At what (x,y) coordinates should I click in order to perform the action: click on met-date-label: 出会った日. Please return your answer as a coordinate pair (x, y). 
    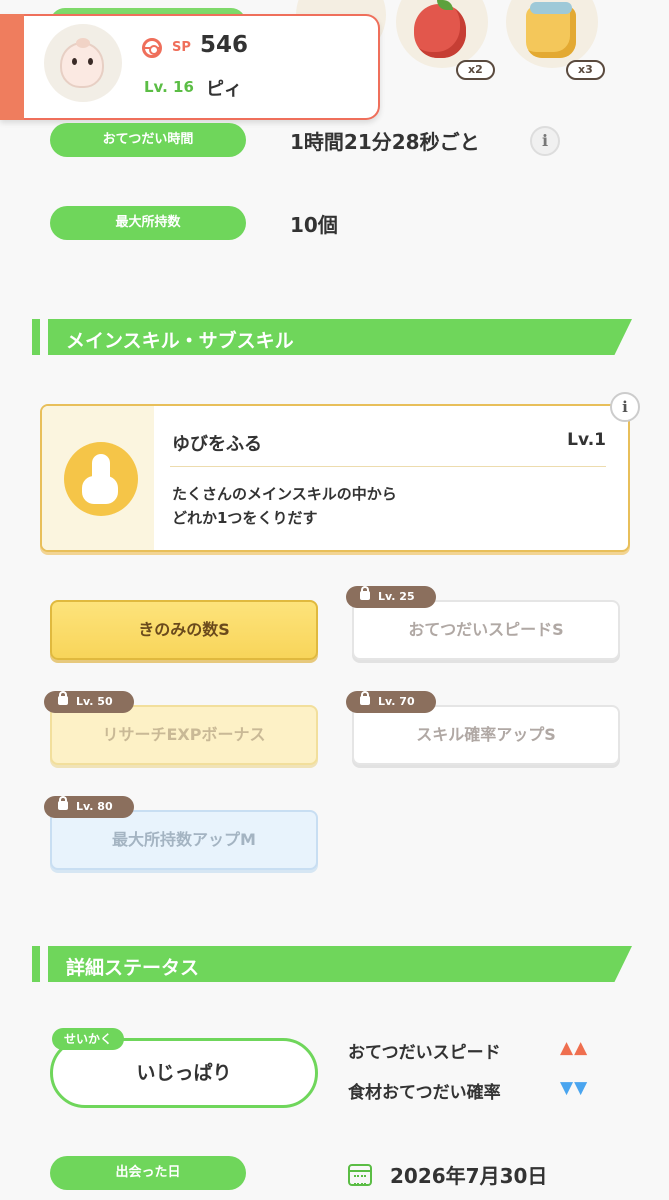
    Looking at the image, I should click on (148, 1173).